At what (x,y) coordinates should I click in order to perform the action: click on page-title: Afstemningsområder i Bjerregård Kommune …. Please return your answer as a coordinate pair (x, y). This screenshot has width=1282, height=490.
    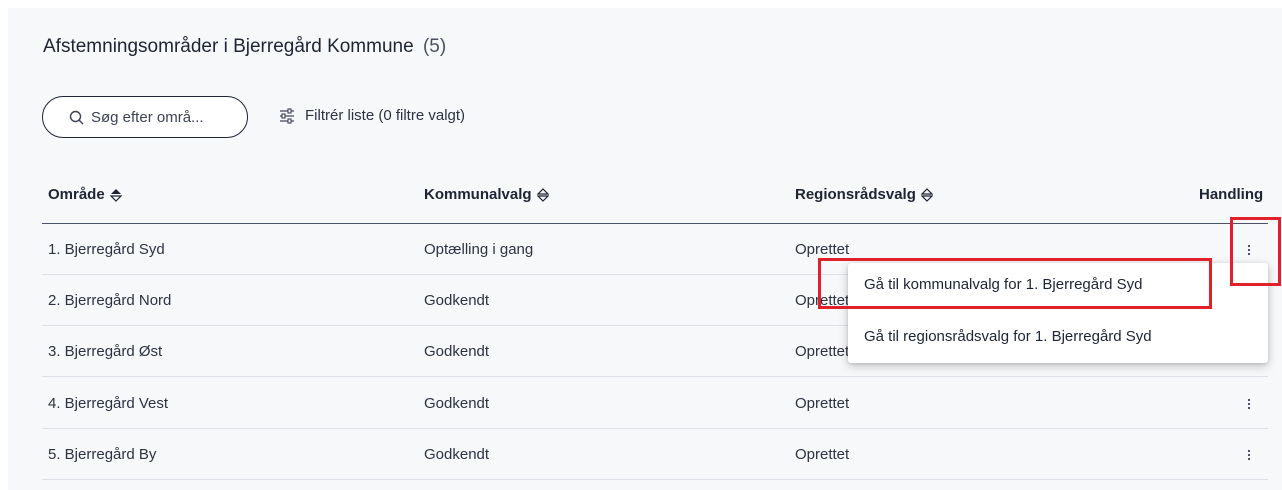
    Looking at the image, I should click on (244, 47).